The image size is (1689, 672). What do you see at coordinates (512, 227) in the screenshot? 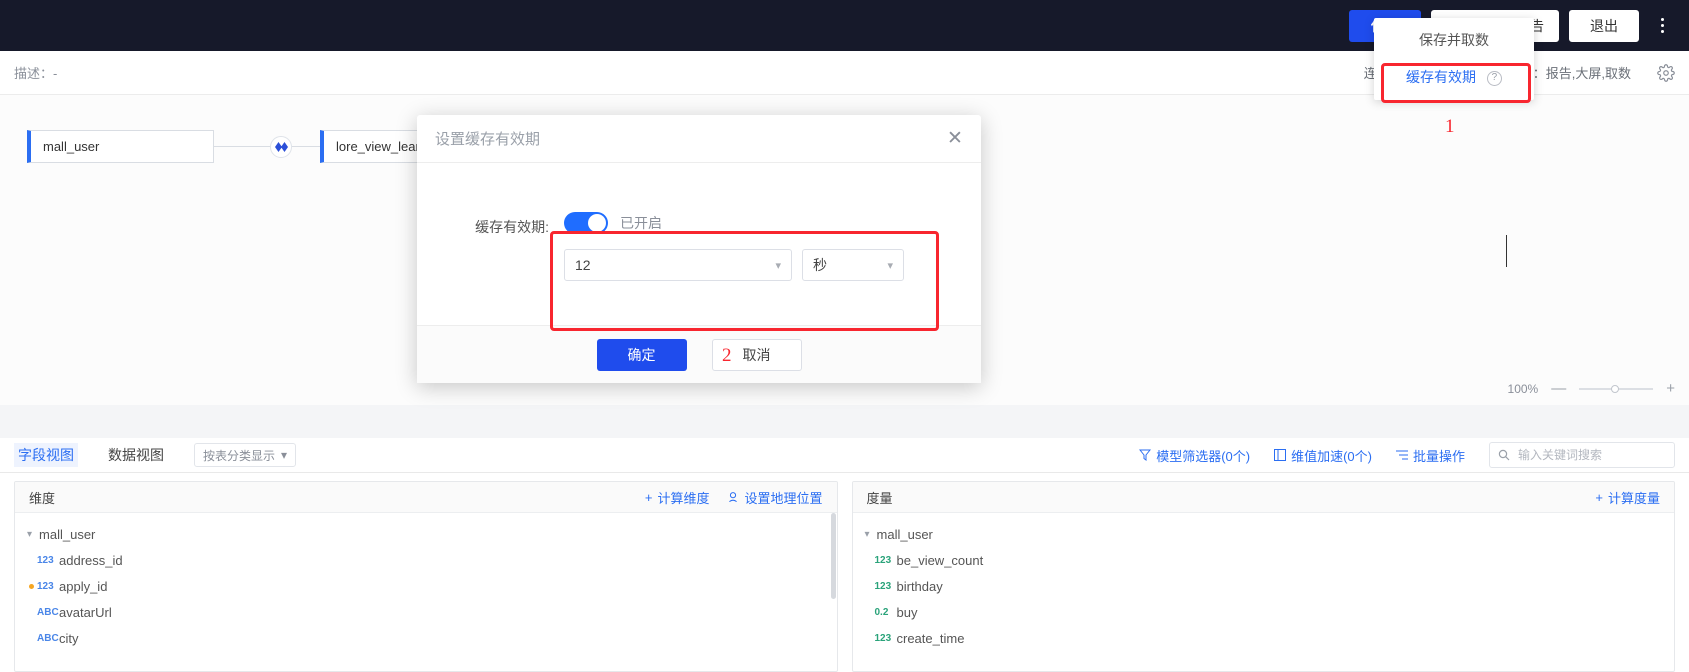
I see `cache-validity-label: 缓存有效期:` at bounding box center [512, 227].